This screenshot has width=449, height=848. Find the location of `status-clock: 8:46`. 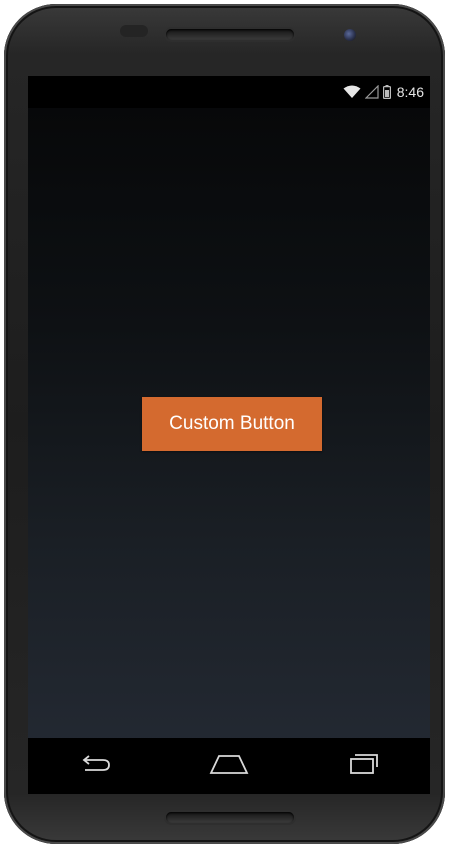

status-clock: 8:46 is located at coordinates (410, 92).